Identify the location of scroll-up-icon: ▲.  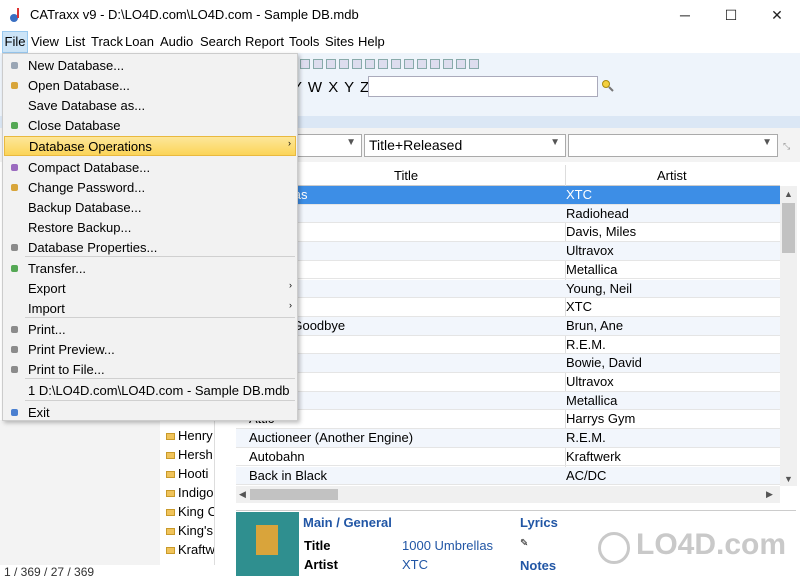
(788, 194).